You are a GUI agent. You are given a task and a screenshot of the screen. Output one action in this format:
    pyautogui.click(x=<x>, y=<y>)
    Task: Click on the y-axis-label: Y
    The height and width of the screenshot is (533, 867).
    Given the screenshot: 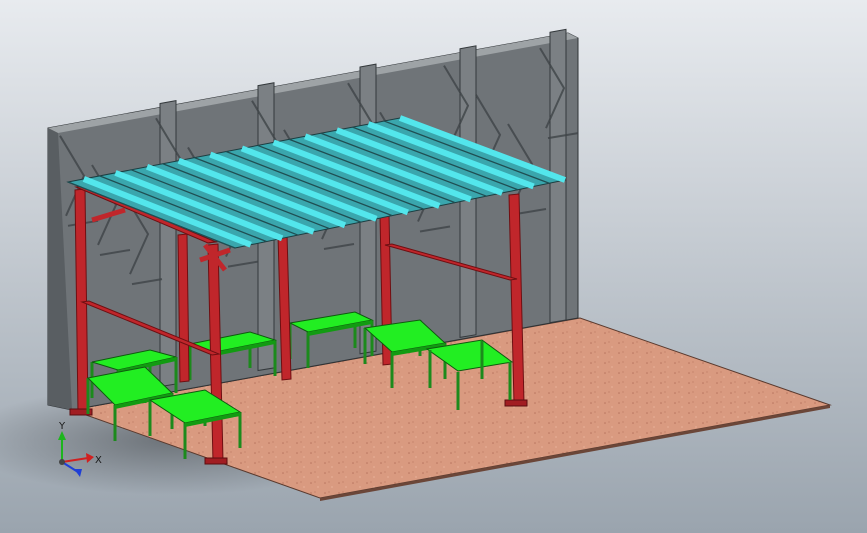 What is the action you would take?
    pyautogui.click(x=62, y=426)
    